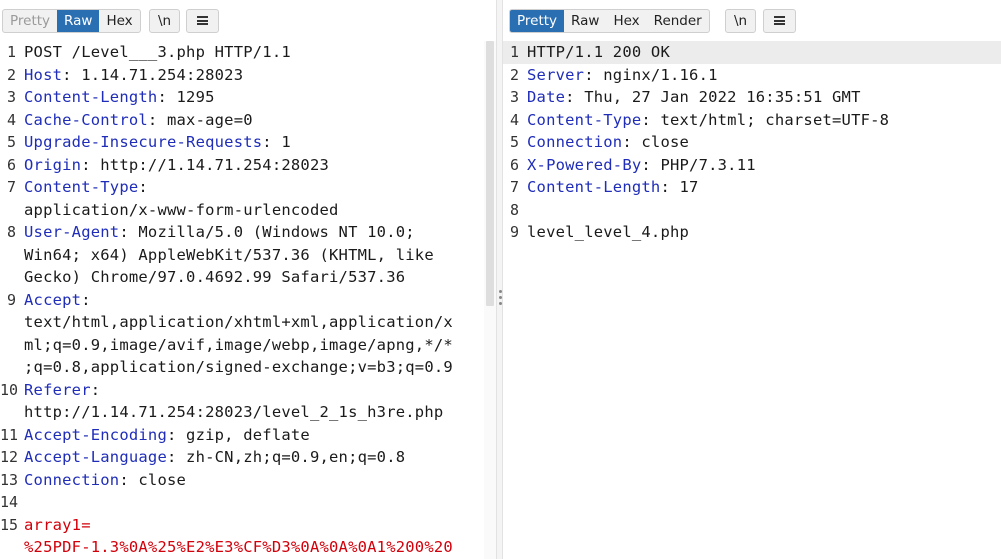 The height and width of the screenshot is (559, 1001). Describe the element at coordinates (267, 232) in the screenshot. I see `text-segment: : Mozilla/5.0 (Windows NT 10.0;` at that location.